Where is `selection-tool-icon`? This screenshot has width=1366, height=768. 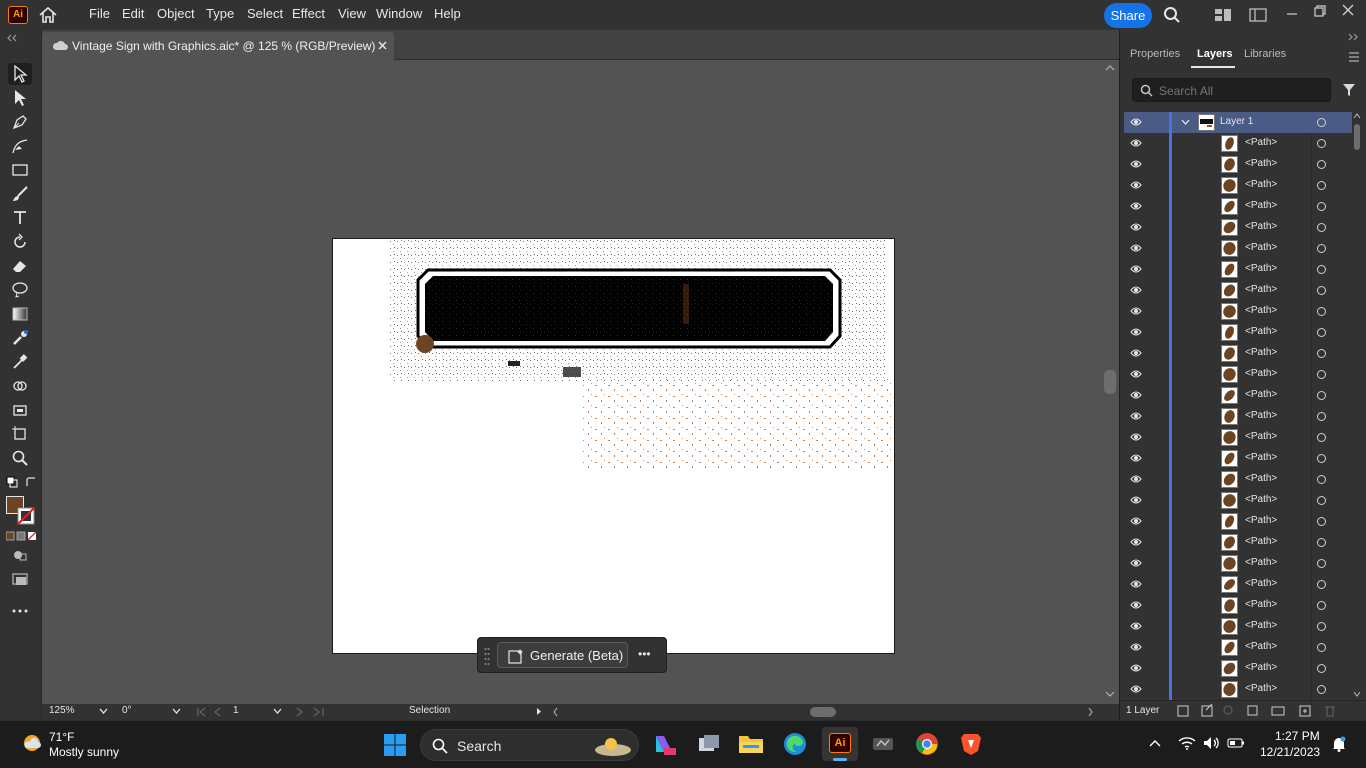
selection-tool-icon is located at coordinates (20, 74).